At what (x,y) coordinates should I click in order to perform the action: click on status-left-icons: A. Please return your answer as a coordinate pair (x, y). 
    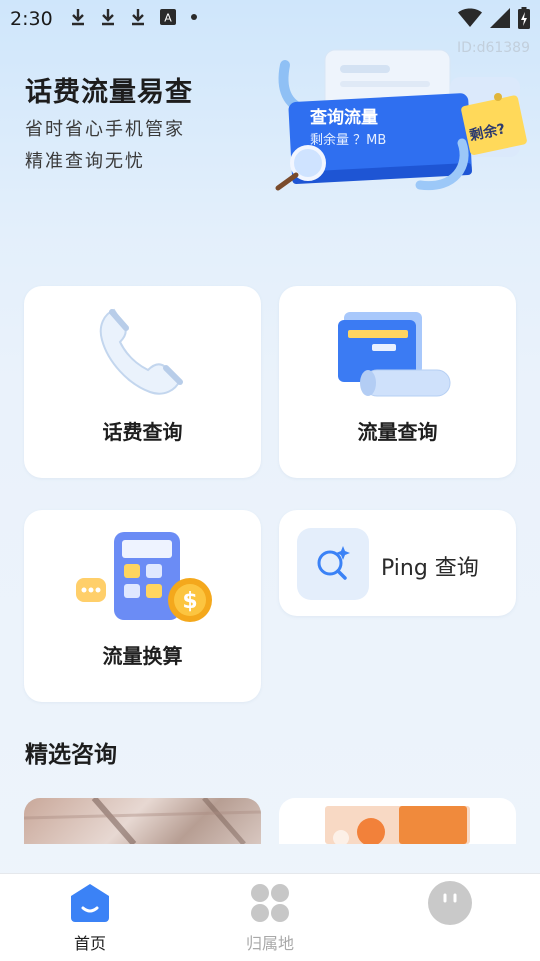
    Looking at the image, I should click on (134, 17).